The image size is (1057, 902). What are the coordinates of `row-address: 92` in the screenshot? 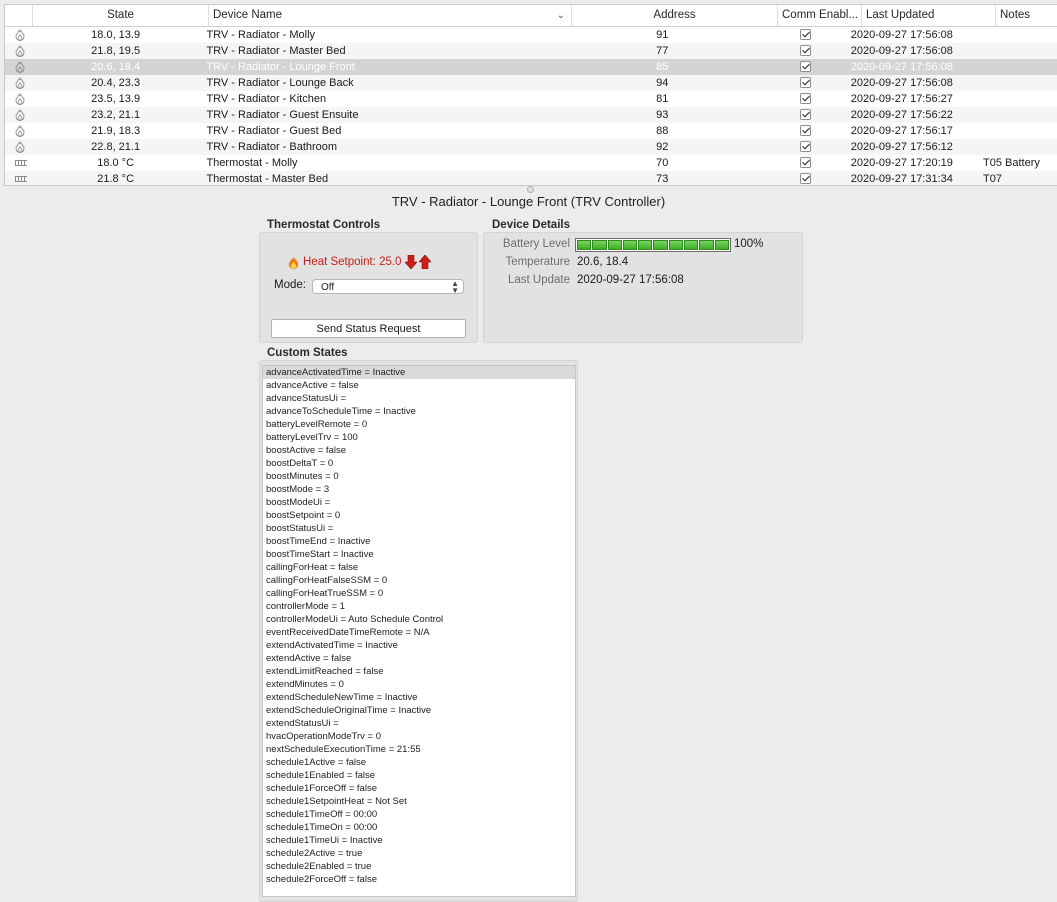 It's located at (662, 147).